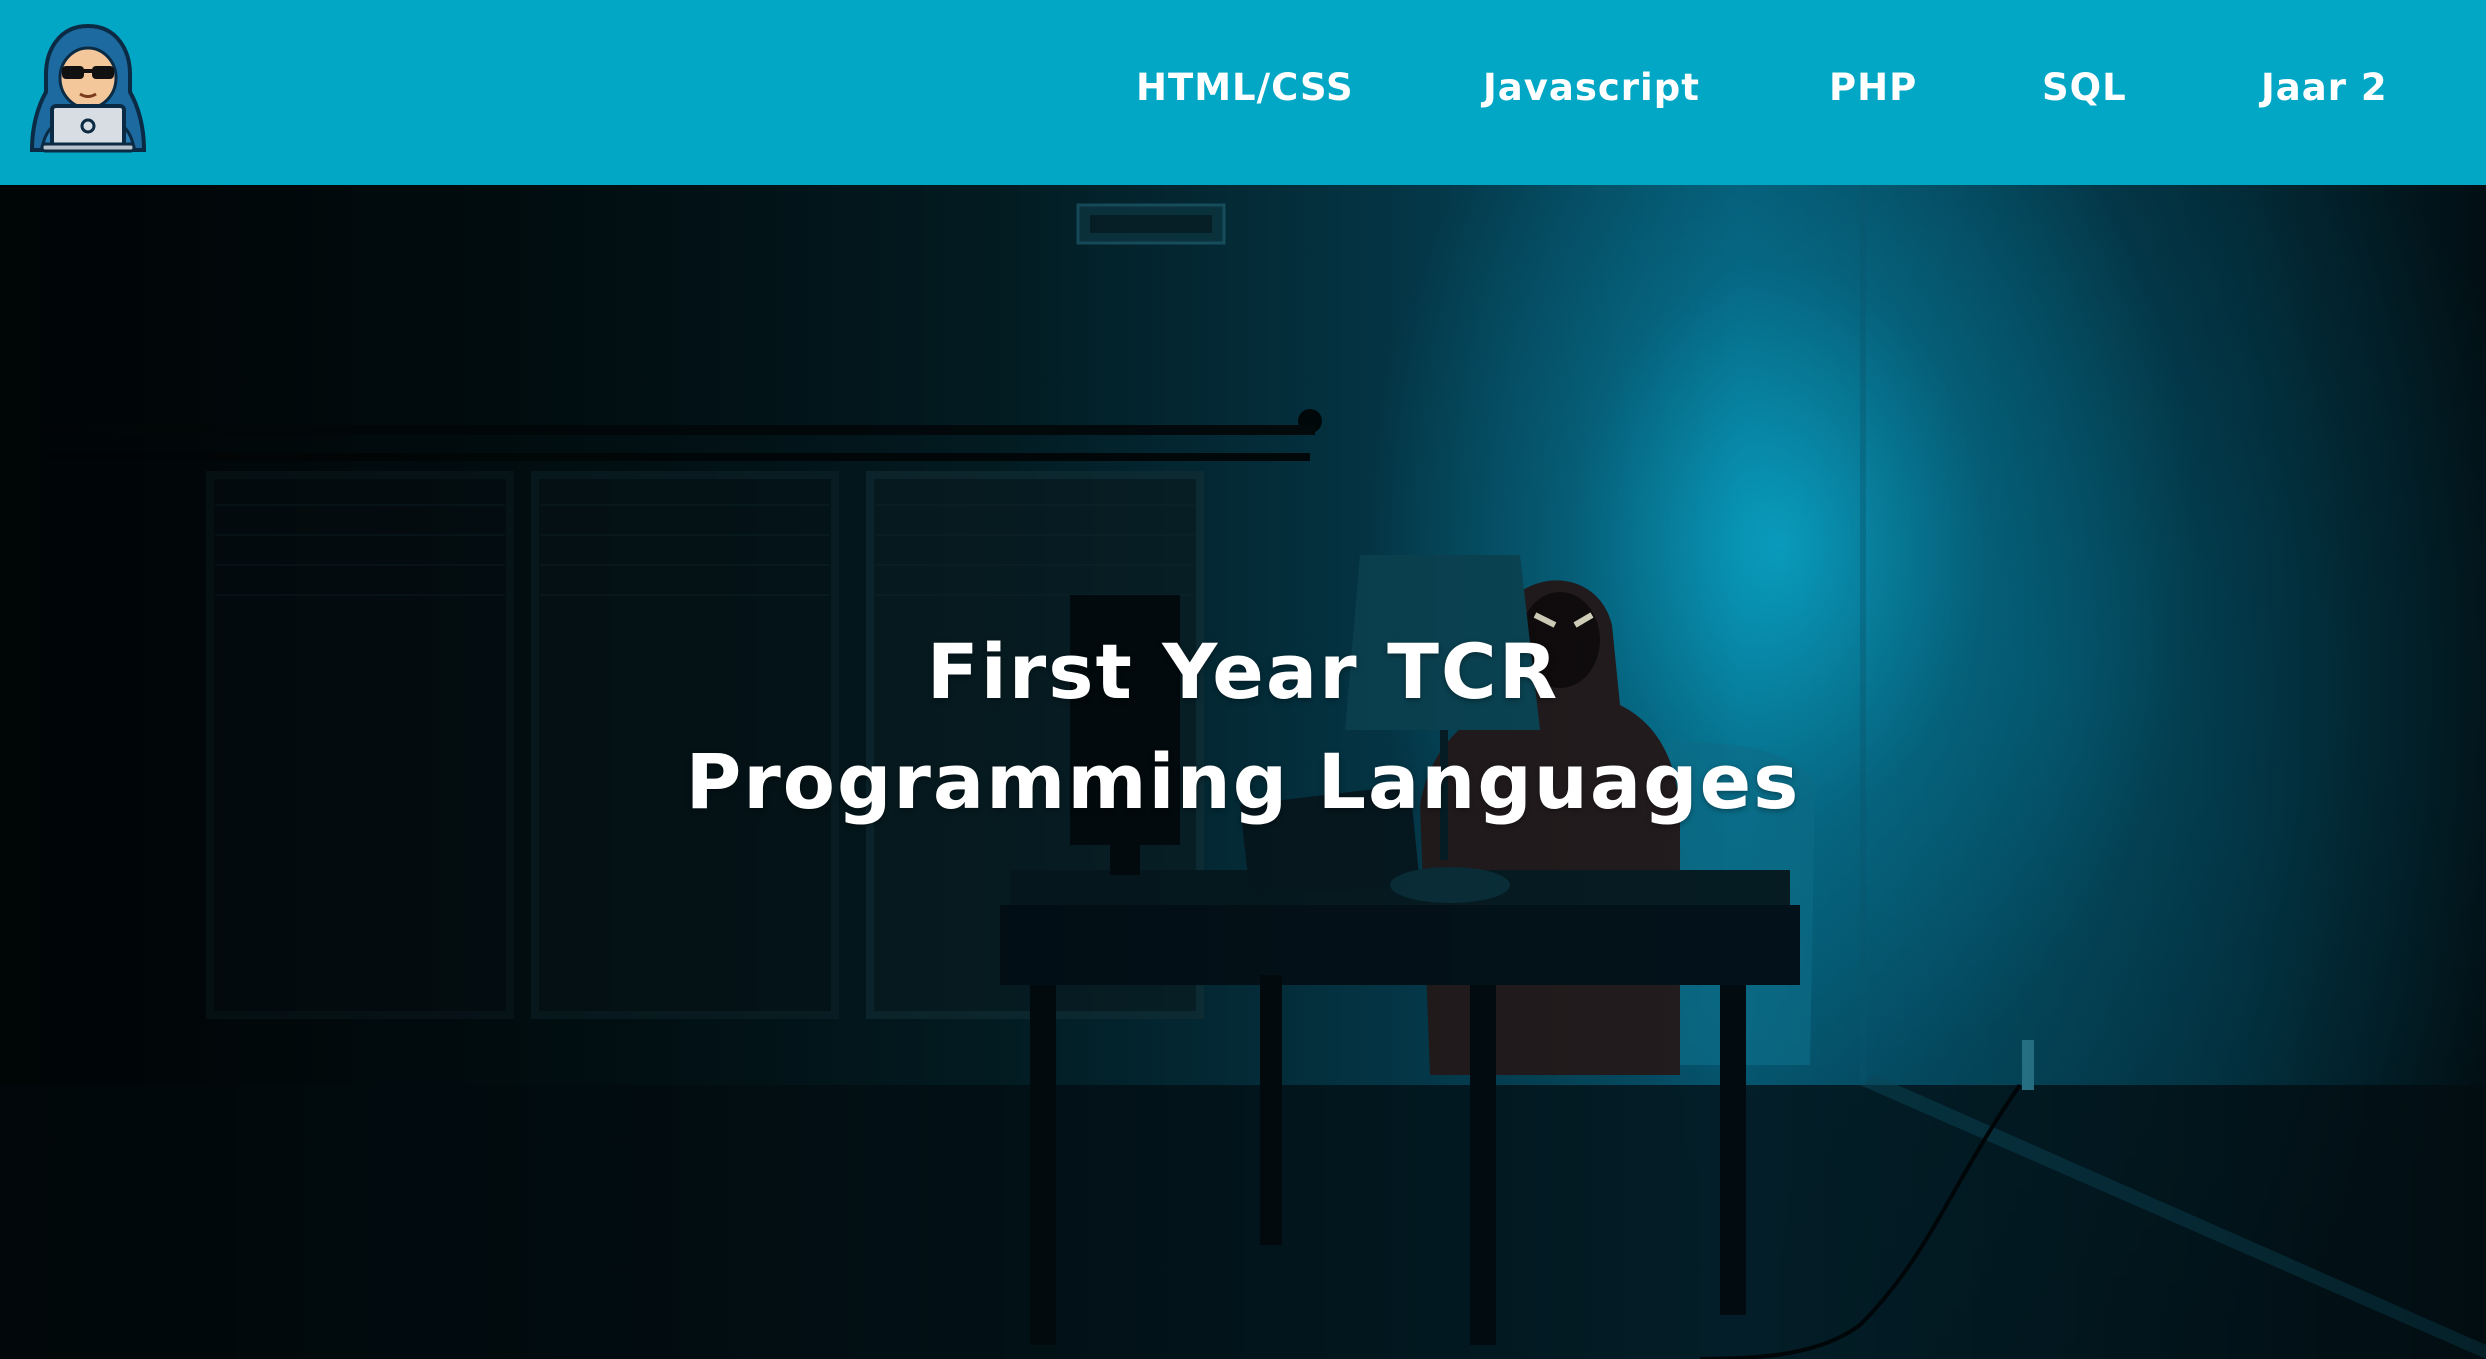 The width and height of the screenshot is (2486, 1359). Describe the element at coordinates (1243, 671) in the screenshot. I see `hero-title-line-1: First Year TCR` at that location.